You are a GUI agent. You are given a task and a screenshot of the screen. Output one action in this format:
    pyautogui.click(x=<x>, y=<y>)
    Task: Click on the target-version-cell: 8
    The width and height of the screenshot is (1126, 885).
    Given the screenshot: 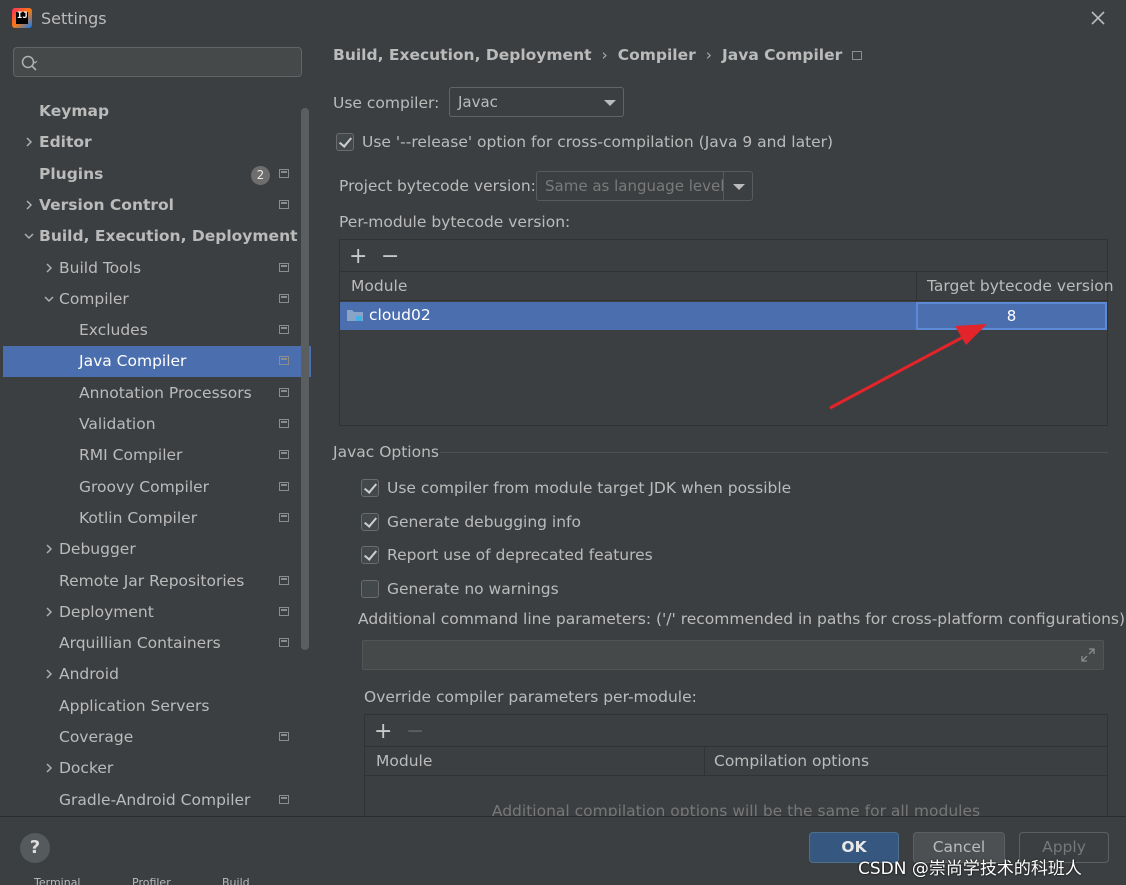 What is the action you would take?
    pyautogui.click(x=1011, y=316)
    